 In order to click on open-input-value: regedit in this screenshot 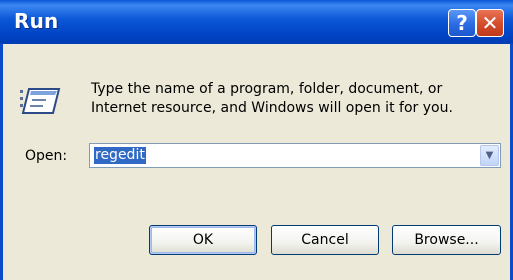, I will do `click(120, 155)`.